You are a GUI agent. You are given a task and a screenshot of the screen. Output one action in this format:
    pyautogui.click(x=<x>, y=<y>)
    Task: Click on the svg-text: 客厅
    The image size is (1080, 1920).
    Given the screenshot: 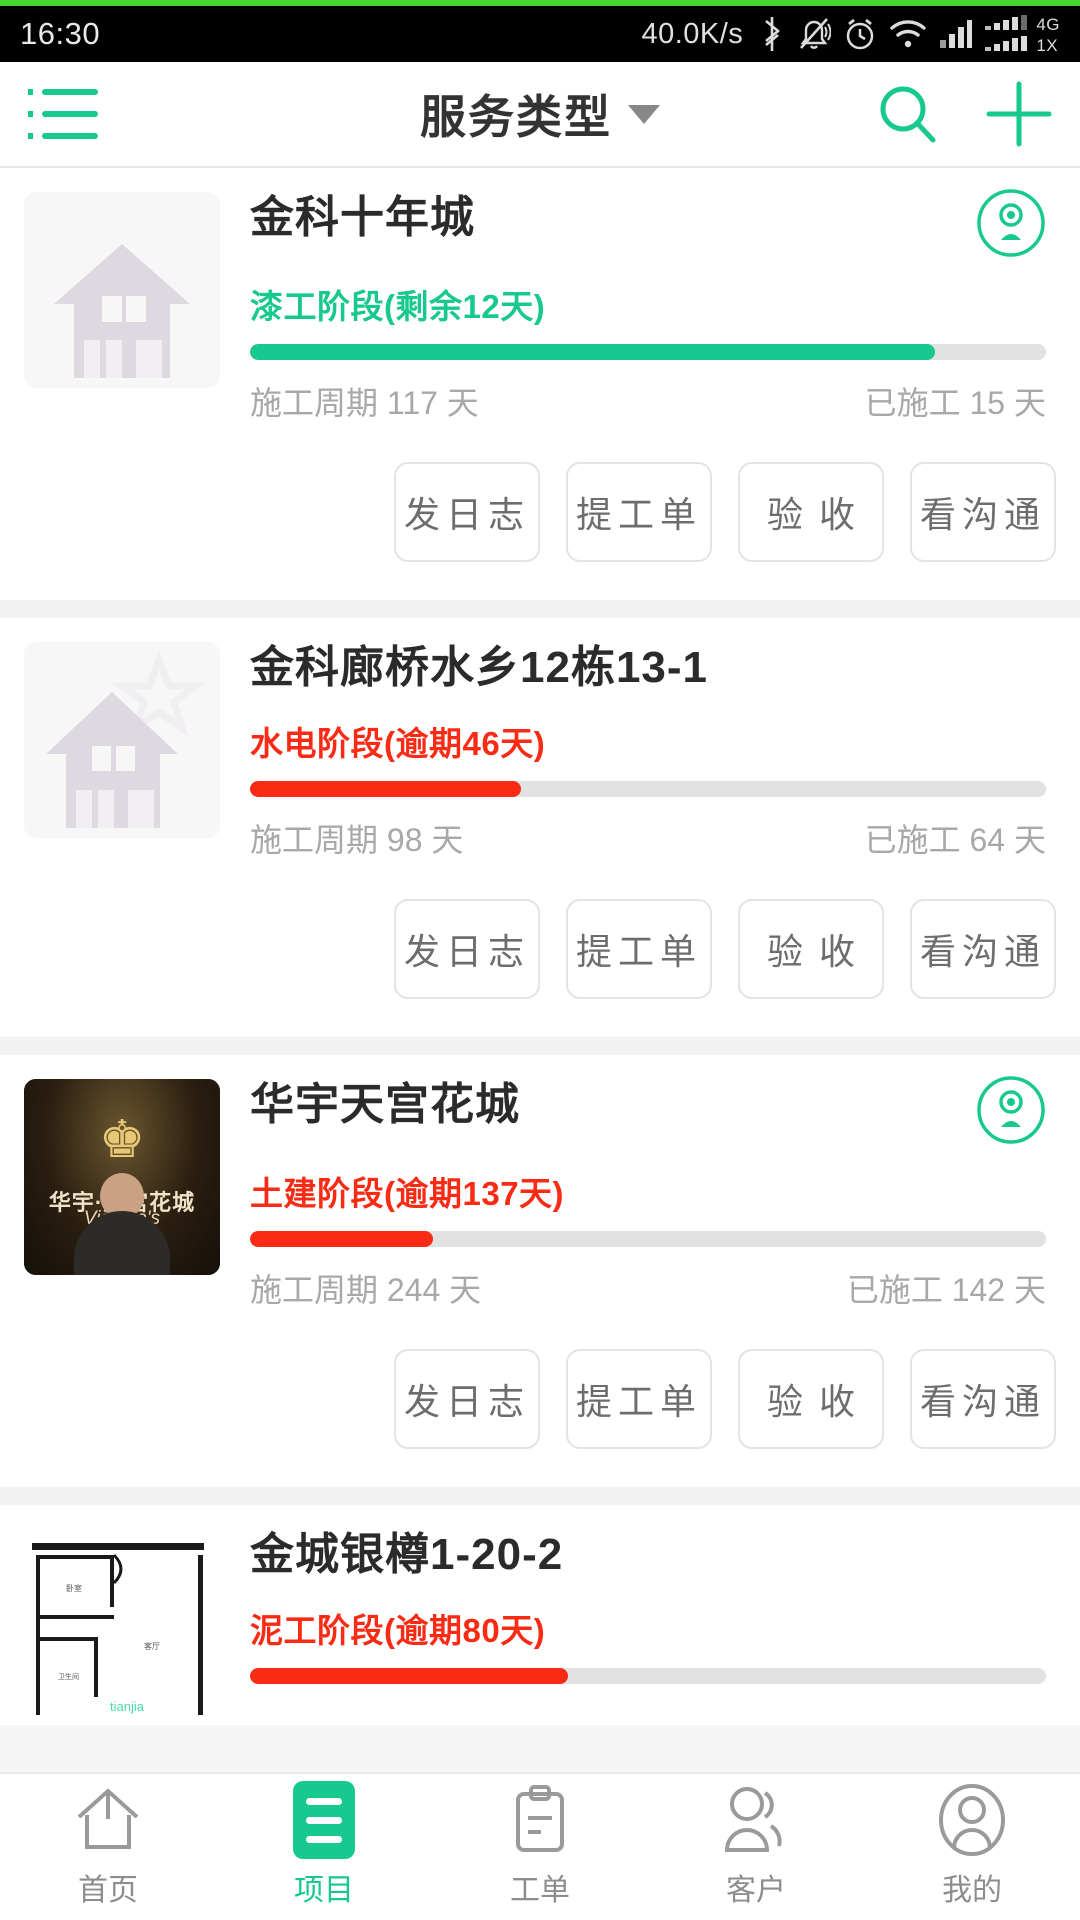 What is the action you would take?
    pyautogui.click(x=152, y=1646)
    